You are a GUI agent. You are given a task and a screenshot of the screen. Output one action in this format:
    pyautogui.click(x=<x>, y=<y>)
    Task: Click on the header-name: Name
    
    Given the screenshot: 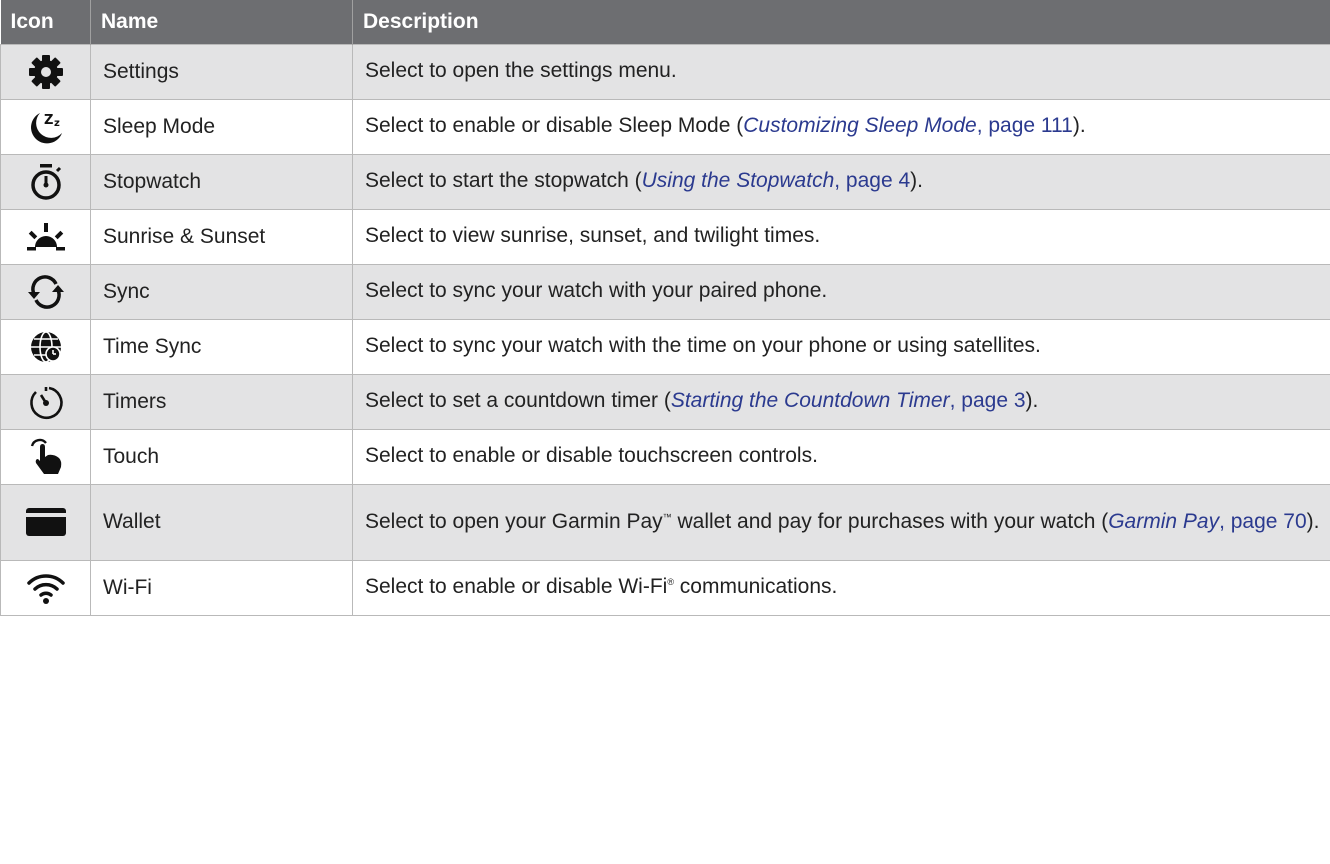 What is the action you would take?
    pyautogui.click(x=221, y=22)
    